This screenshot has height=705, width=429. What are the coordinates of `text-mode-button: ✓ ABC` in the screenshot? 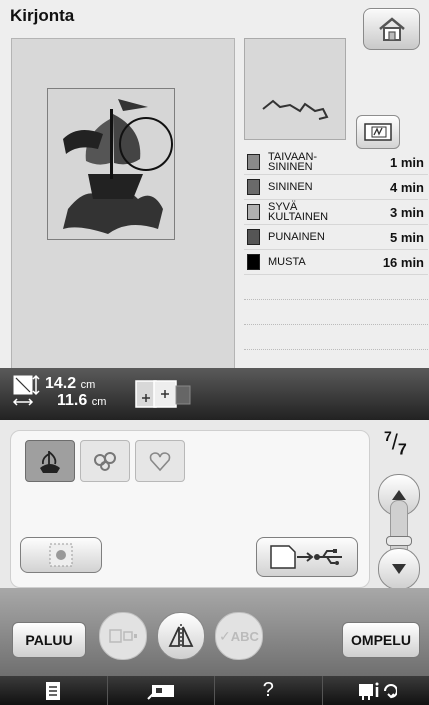 It's located at (239, 636).